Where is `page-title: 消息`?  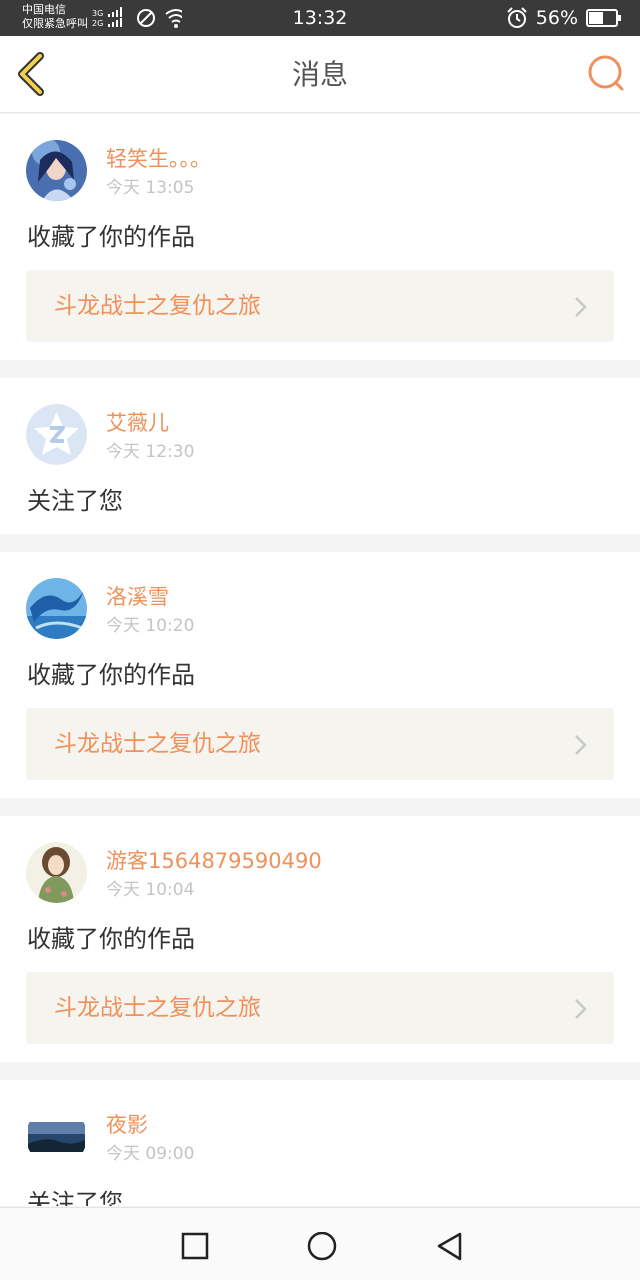 page-title: 消息 is located at coordinates (319, 74).